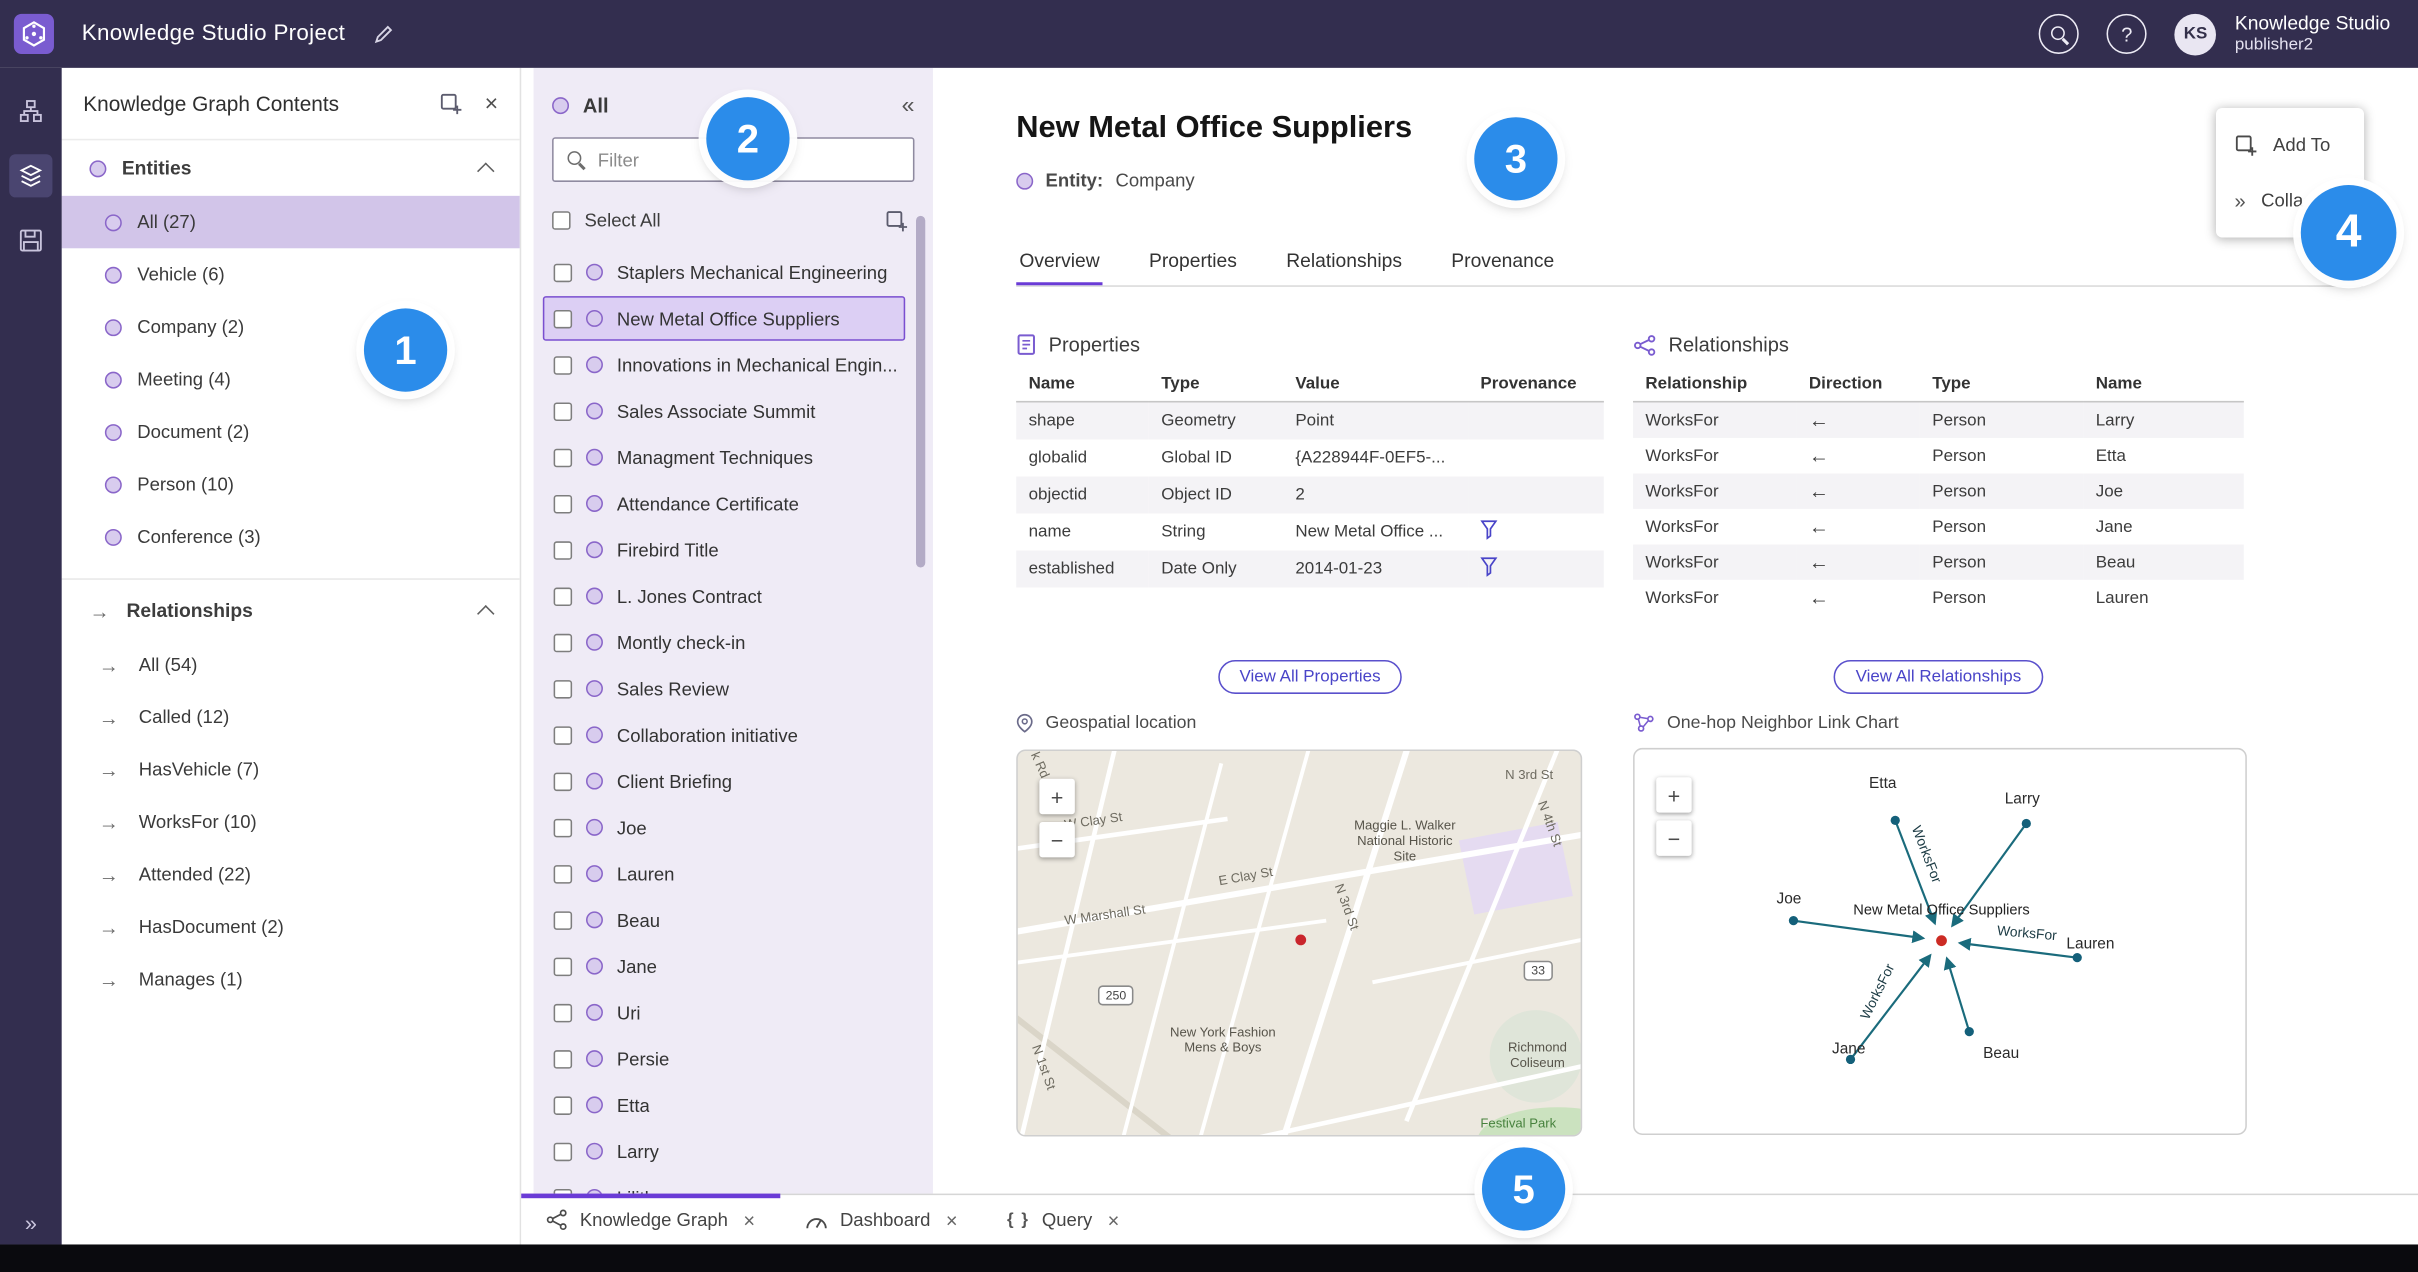  Describe the element at coordinates (1063, 1219) in the screenshot. I see `tab-query: { } Query ×` at that location.